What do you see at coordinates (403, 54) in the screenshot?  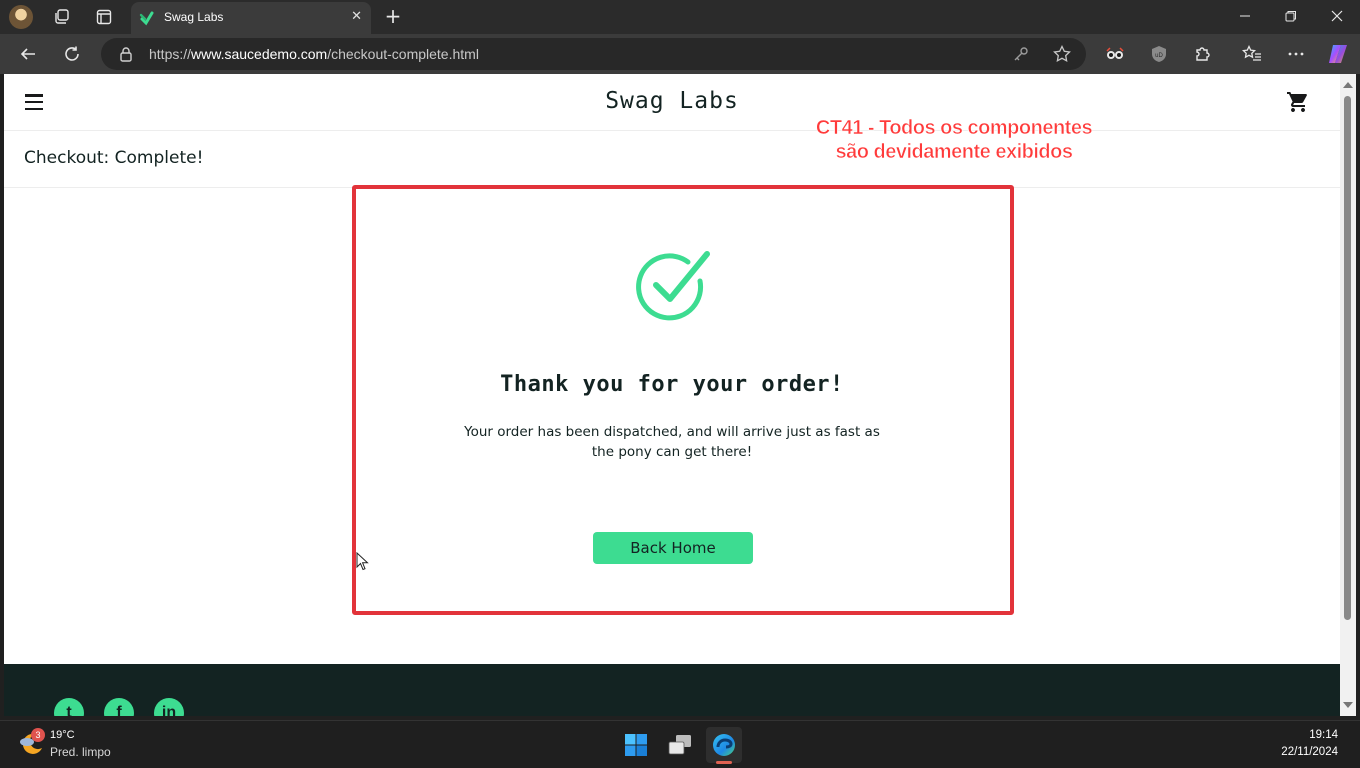 I see `url-path: /checkout-complete.html` at bounding box center [403, 54].